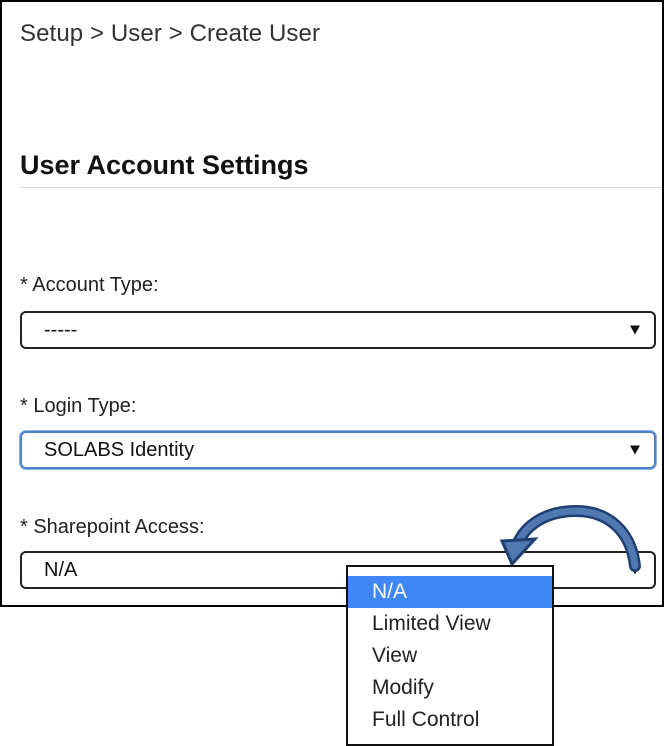  I want to click on section-divider, so click(341, 187).